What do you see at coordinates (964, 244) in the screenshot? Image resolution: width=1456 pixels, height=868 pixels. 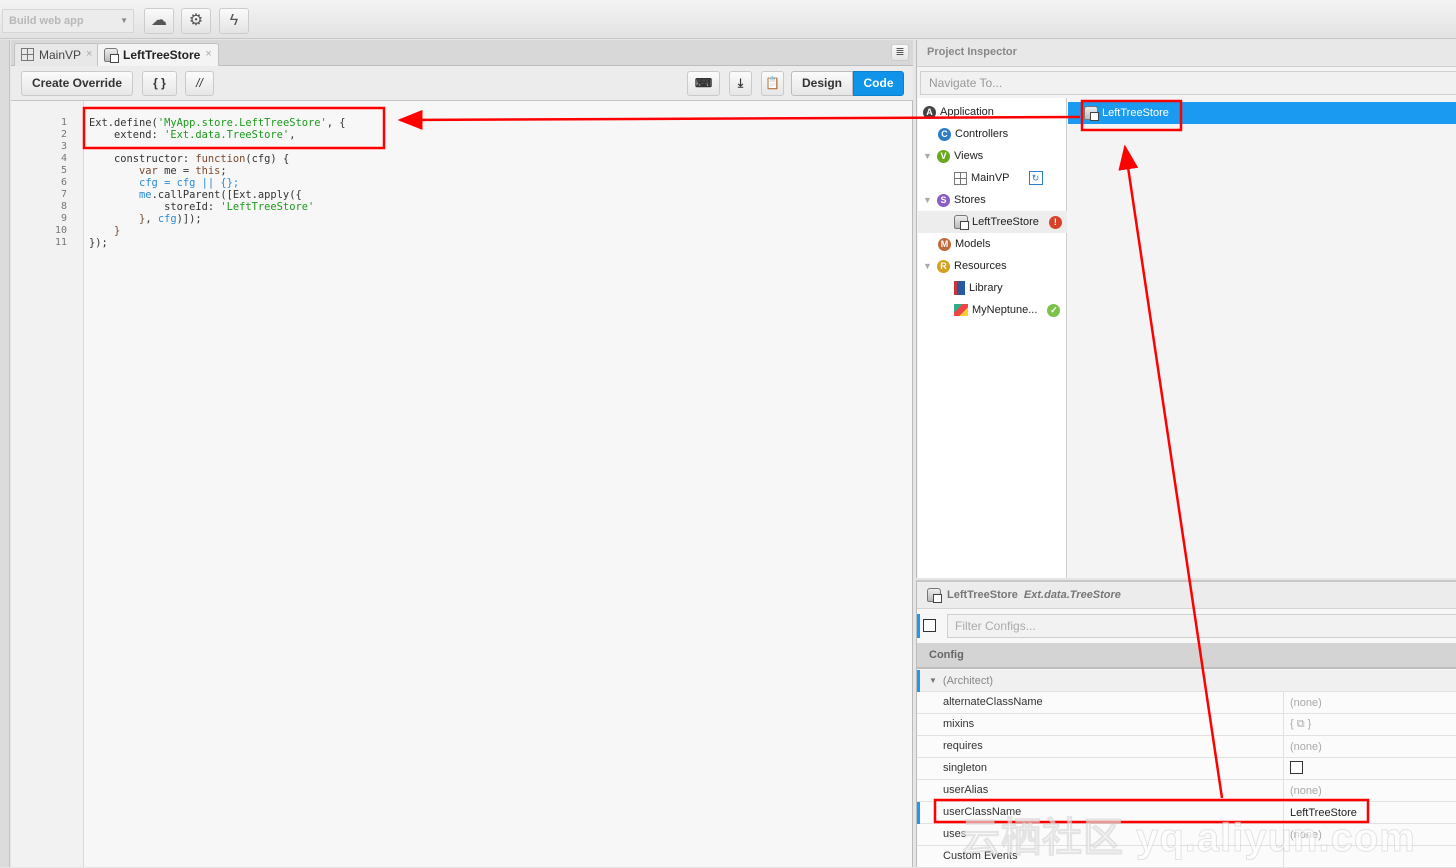 I see `tree-item-models: M Models` at bounding box center [964, 244].